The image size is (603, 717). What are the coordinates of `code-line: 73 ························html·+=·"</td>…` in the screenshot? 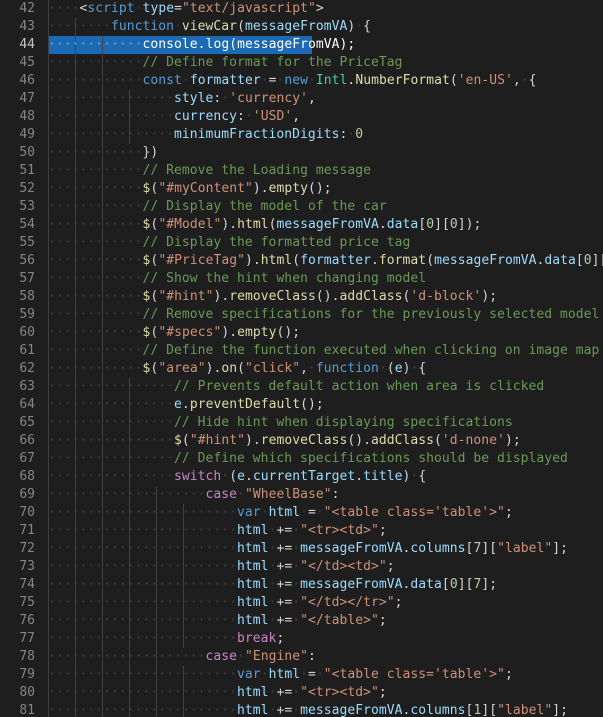 It's located at (301, 567).